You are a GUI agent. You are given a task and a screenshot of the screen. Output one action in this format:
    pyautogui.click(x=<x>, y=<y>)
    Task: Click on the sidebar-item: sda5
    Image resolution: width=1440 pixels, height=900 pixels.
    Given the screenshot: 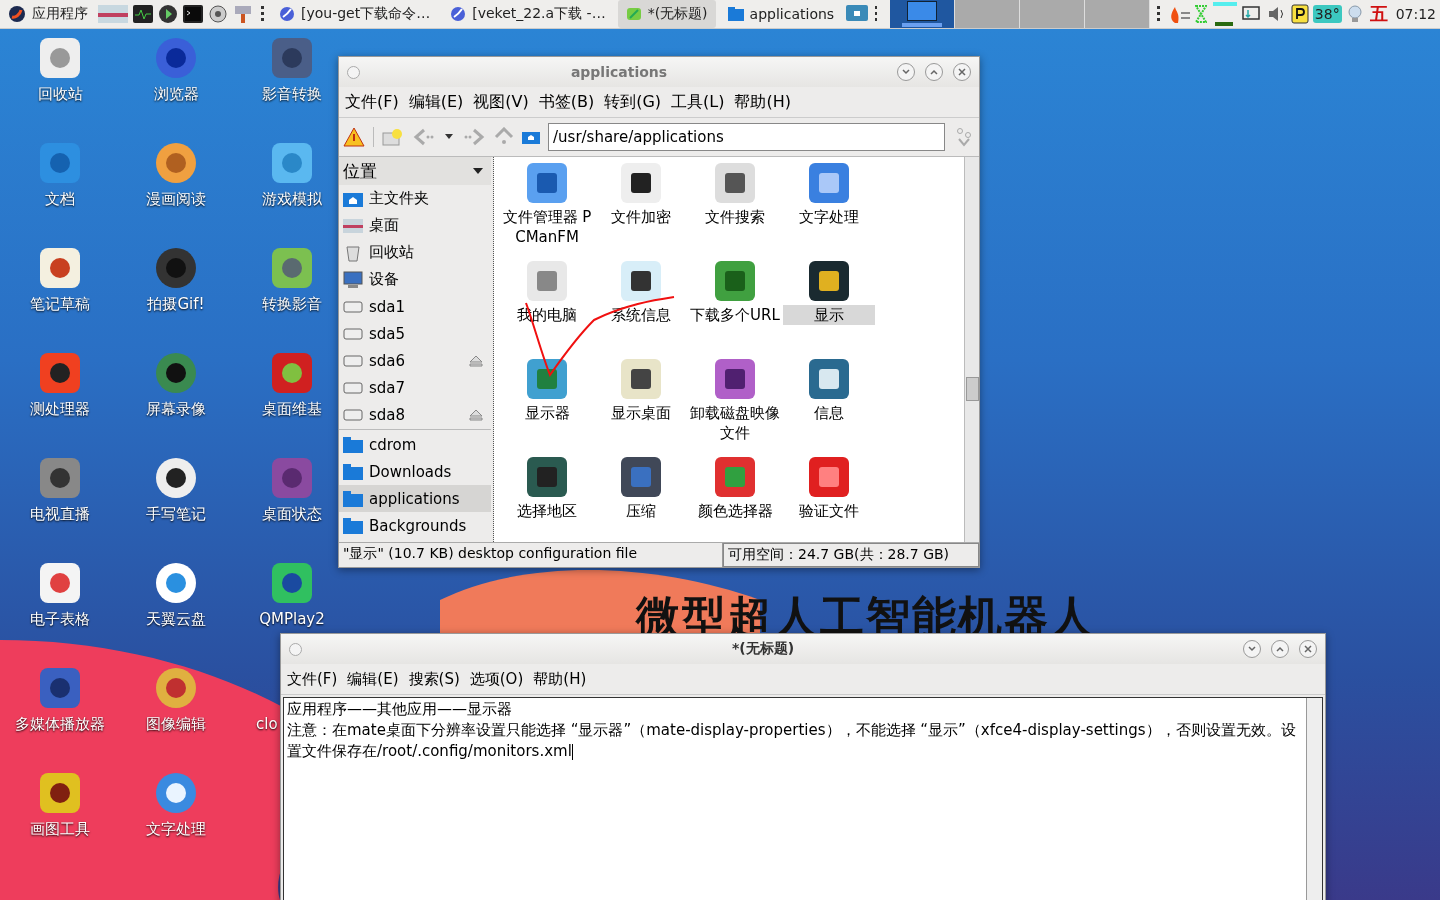 What is the action you would take?
    pyautogui.click(x=415, y=333)
    